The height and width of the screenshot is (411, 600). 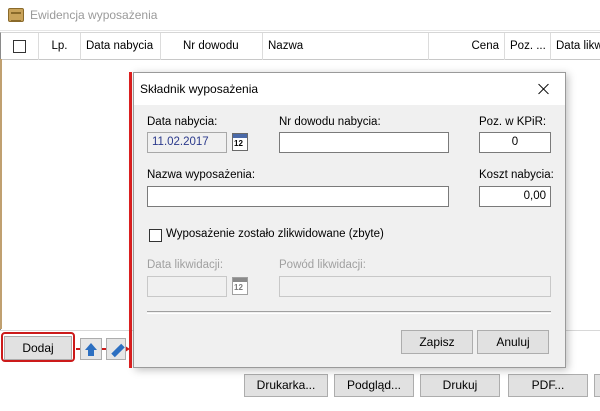 What do you see at coordinates (330, 122) in the screenshot?
I see `document-number-label: Nr dowodu nabycia:` at bounding box center [330, 122].